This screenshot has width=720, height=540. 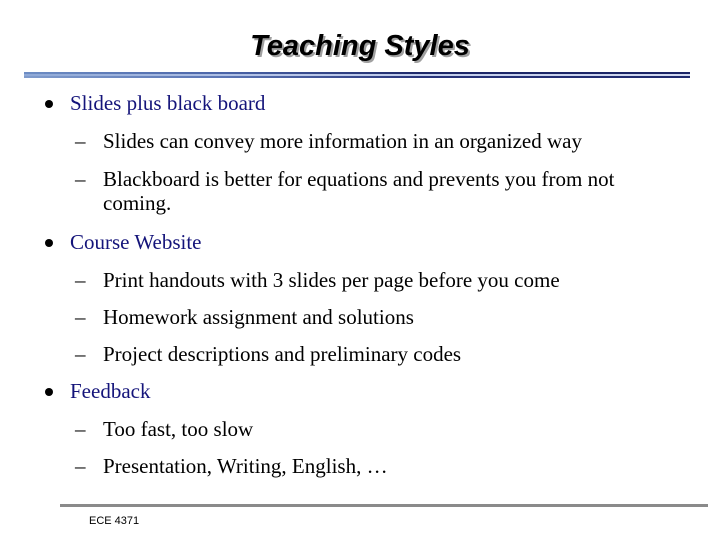 What do you see at coordinates (168, 103) in the screenshot?
I see `bullet-text: Slides plus black board` at bounding box center [168, 103].